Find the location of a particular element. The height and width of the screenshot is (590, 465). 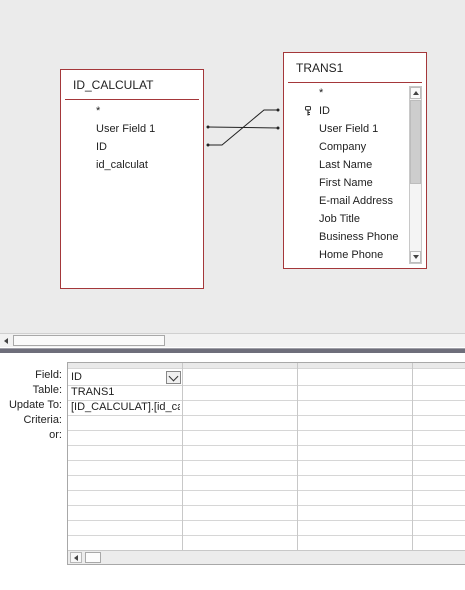

field-id-calculat: id_calculat is located at coordinates (132, 165).